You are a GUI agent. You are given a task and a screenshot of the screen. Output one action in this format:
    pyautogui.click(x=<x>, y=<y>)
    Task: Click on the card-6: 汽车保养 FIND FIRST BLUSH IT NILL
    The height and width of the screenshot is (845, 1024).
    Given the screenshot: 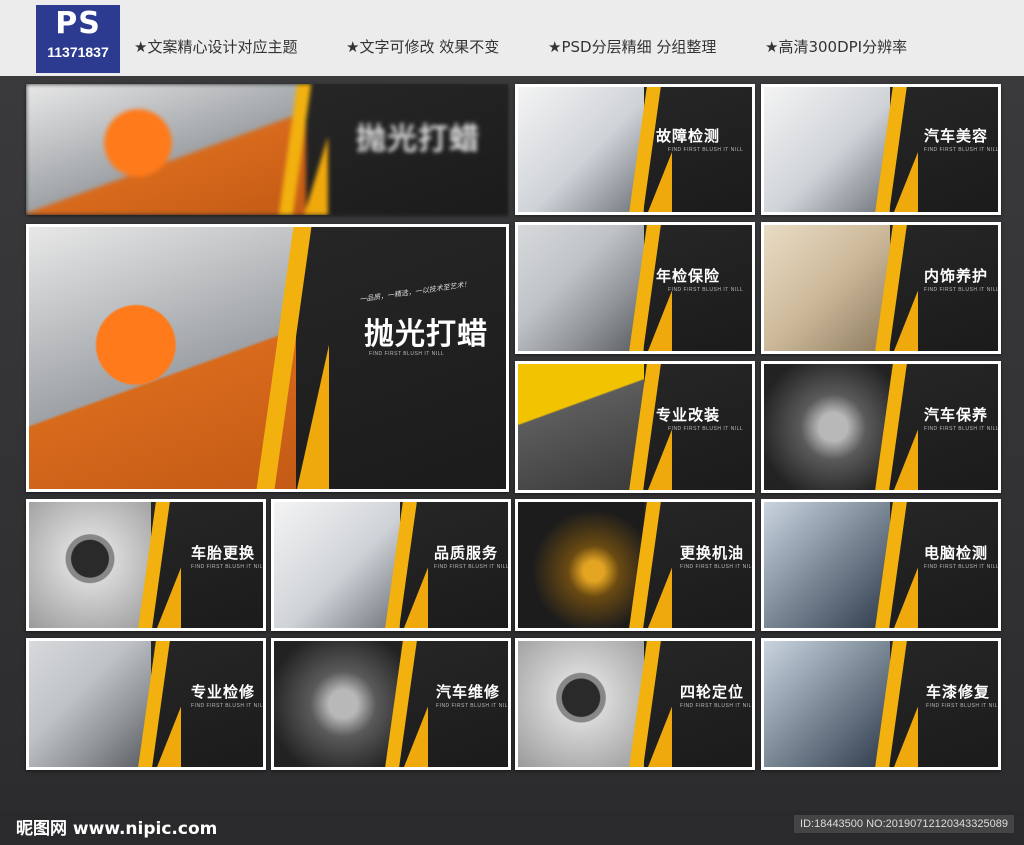 What is the action you would take?
    pyautogui.click(x=881, y=427)
    